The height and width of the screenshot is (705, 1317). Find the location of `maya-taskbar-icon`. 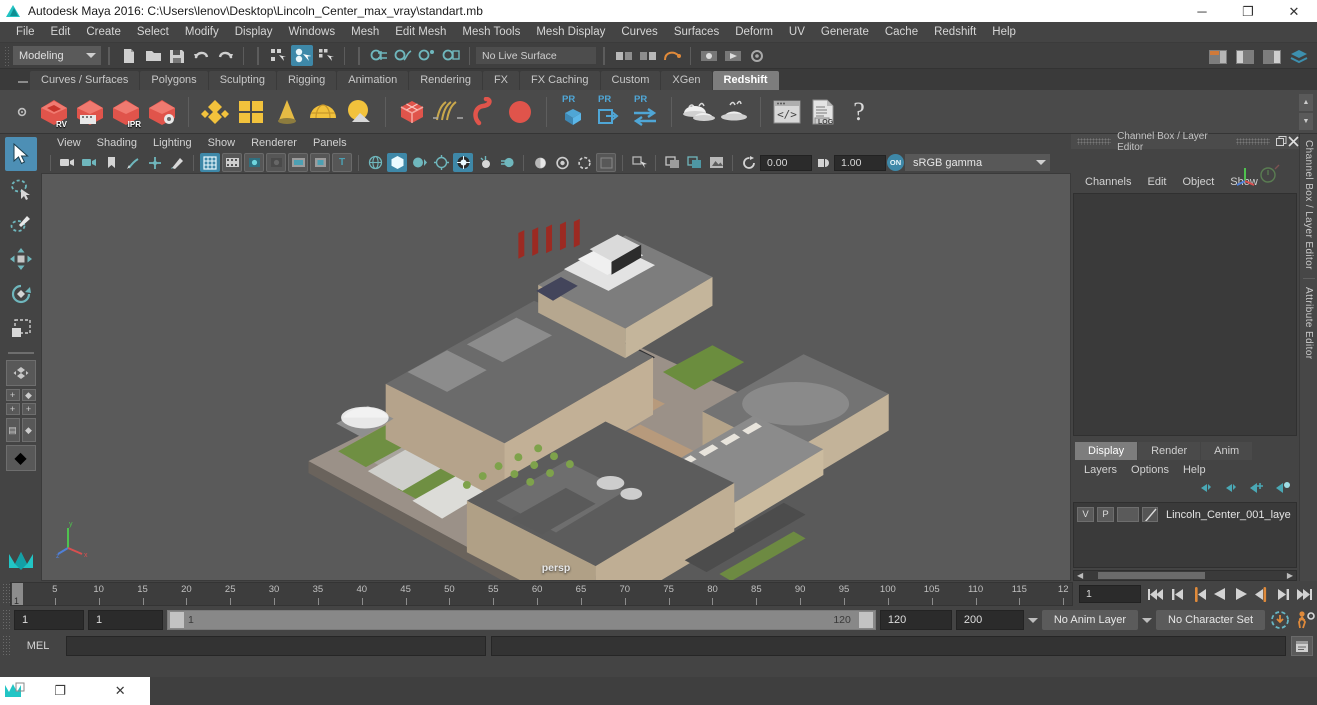

maya-taskbar-icon is located at coordinates (15, 691).